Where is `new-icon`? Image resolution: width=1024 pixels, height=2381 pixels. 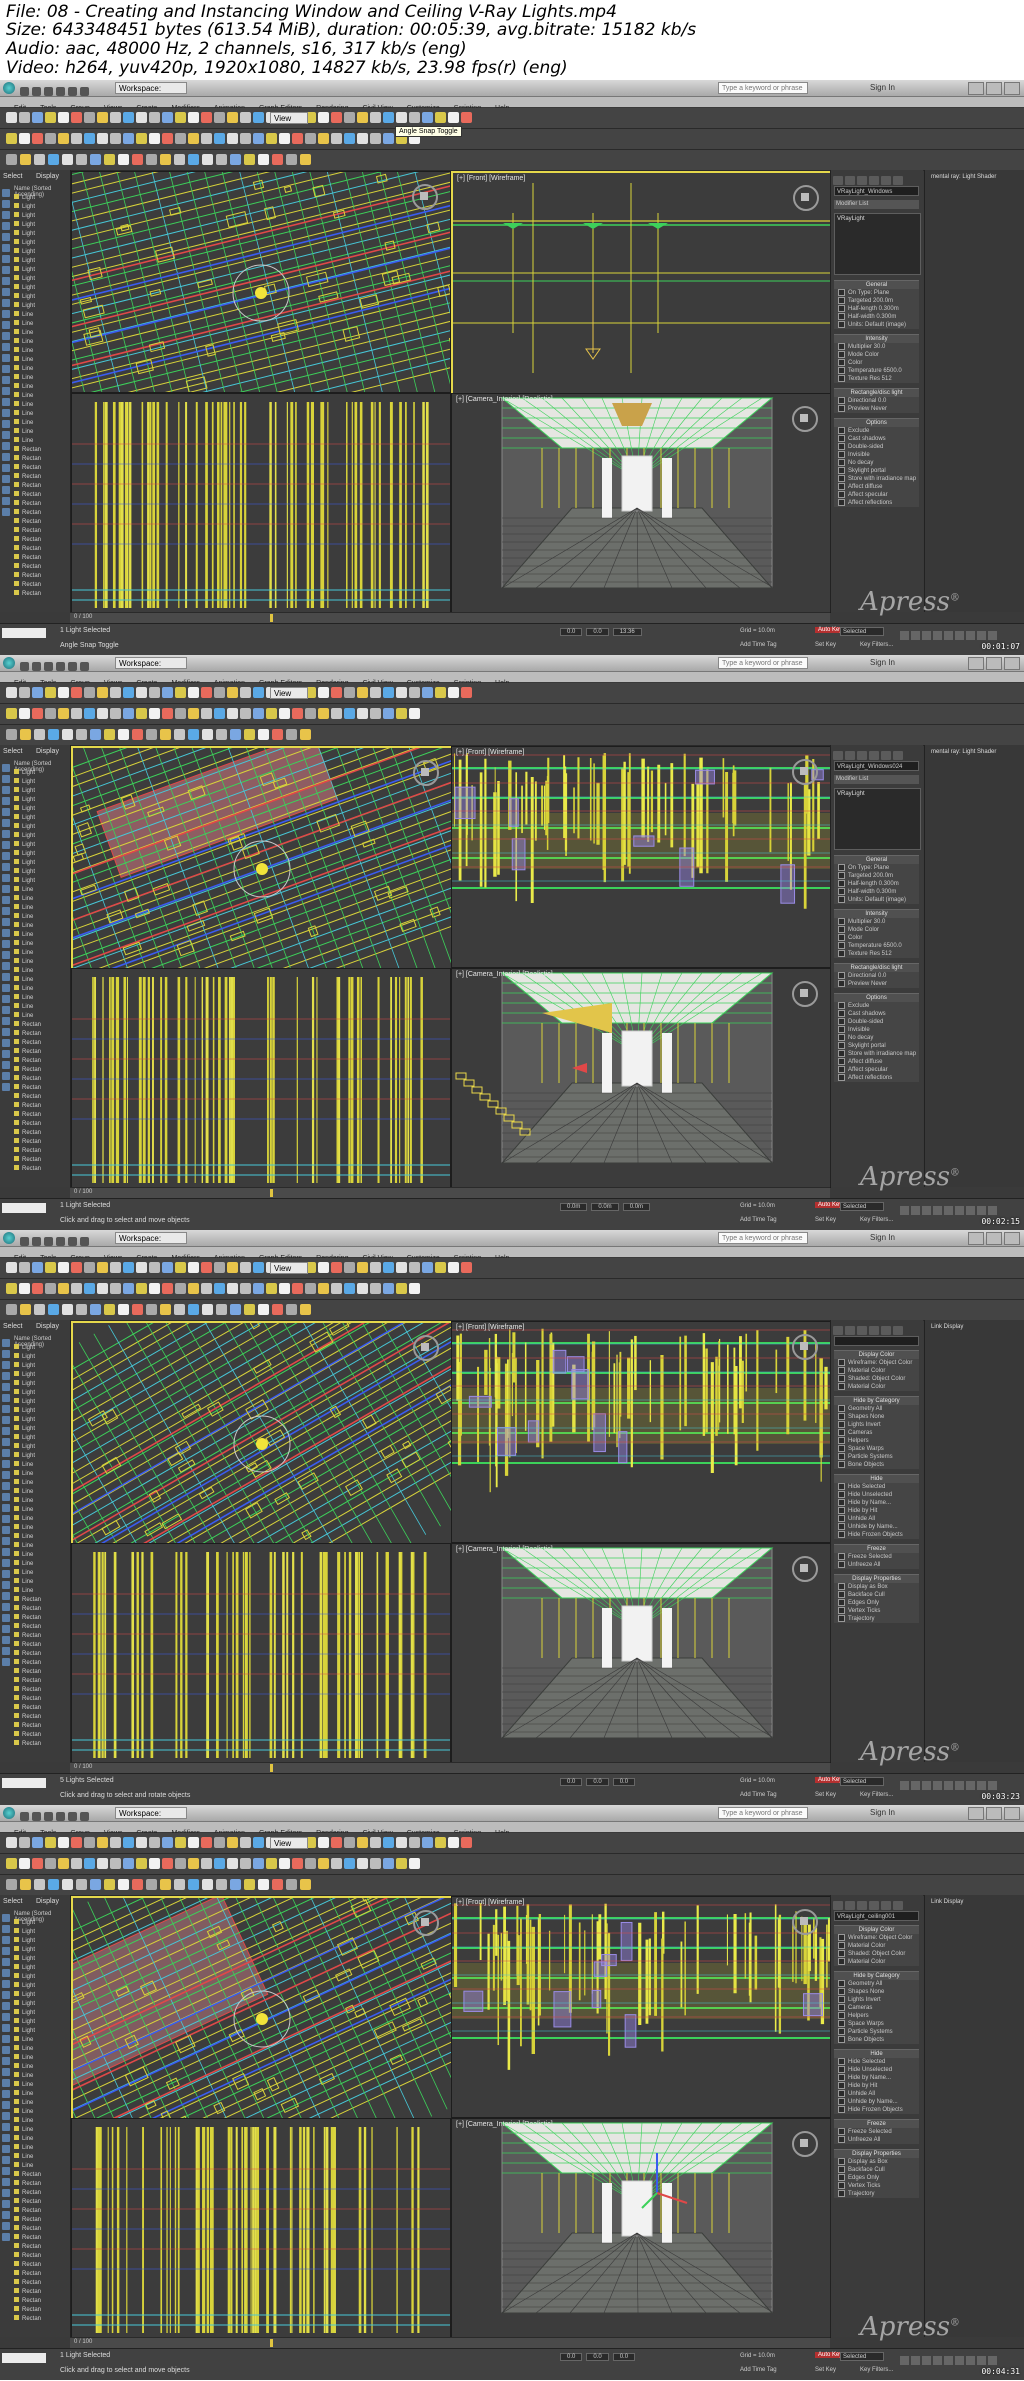
new-icon is located at coordinates (24, 91).